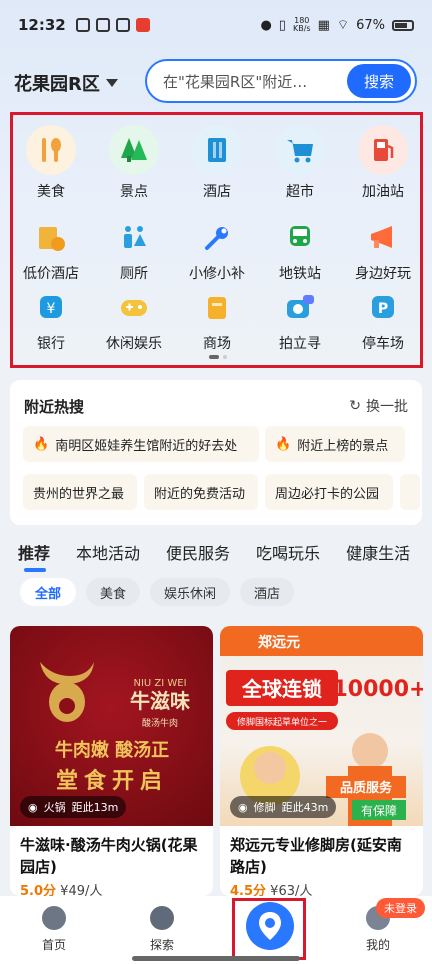  What do you see at coordinates (201, 492) in the screenshot?
I see `hot-search-item: 附近的免费活动` at bounding box center [201, 492].